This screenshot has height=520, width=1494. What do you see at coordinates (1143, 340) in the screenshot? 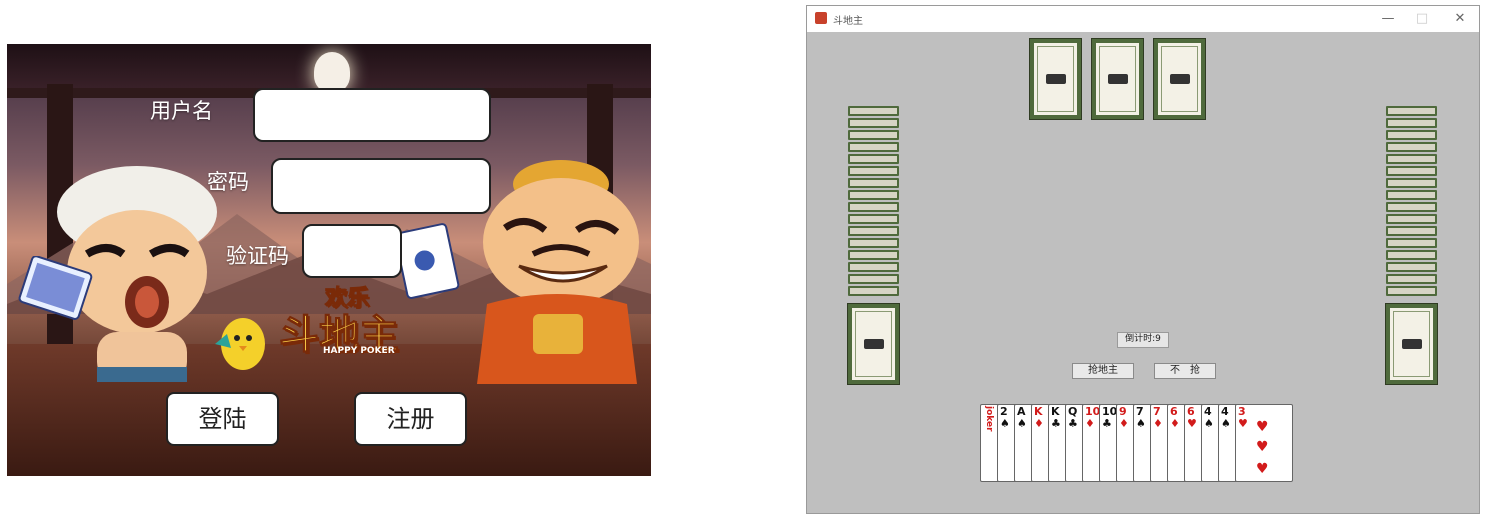
I see `countdown-timer: 倒计时:9` at bounding box center [1143, 340].